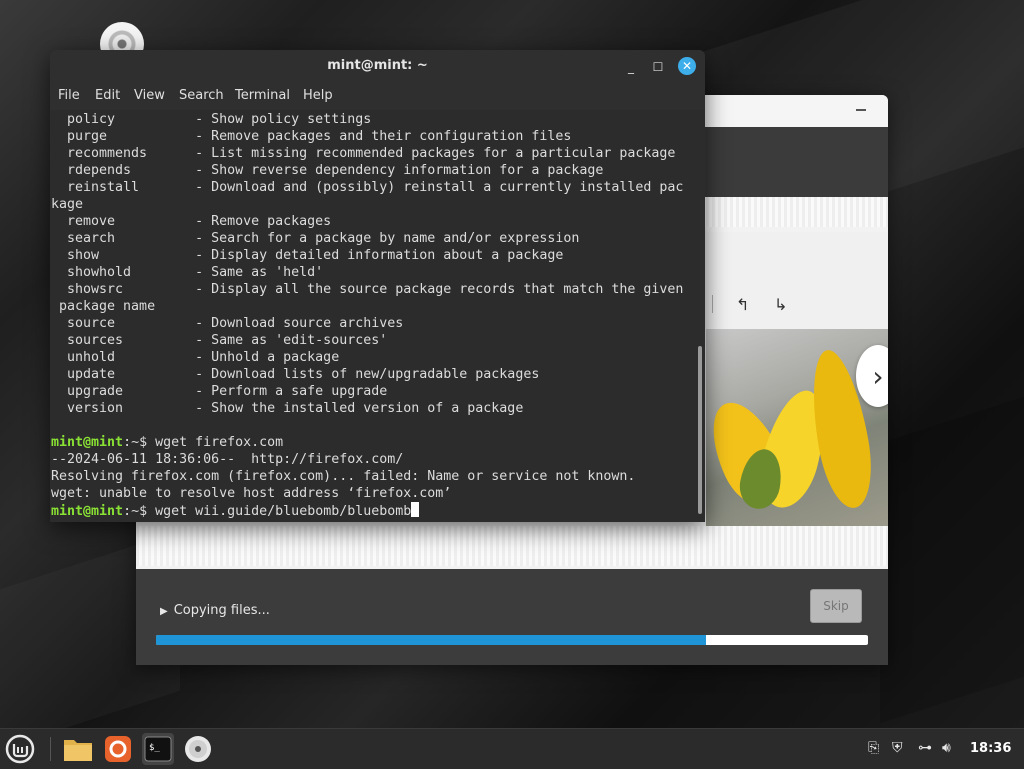 The height and width of the screenshot is (769, 1024). I want to click on terminal-line: unhold - Unhold a package, so click(195, 357).